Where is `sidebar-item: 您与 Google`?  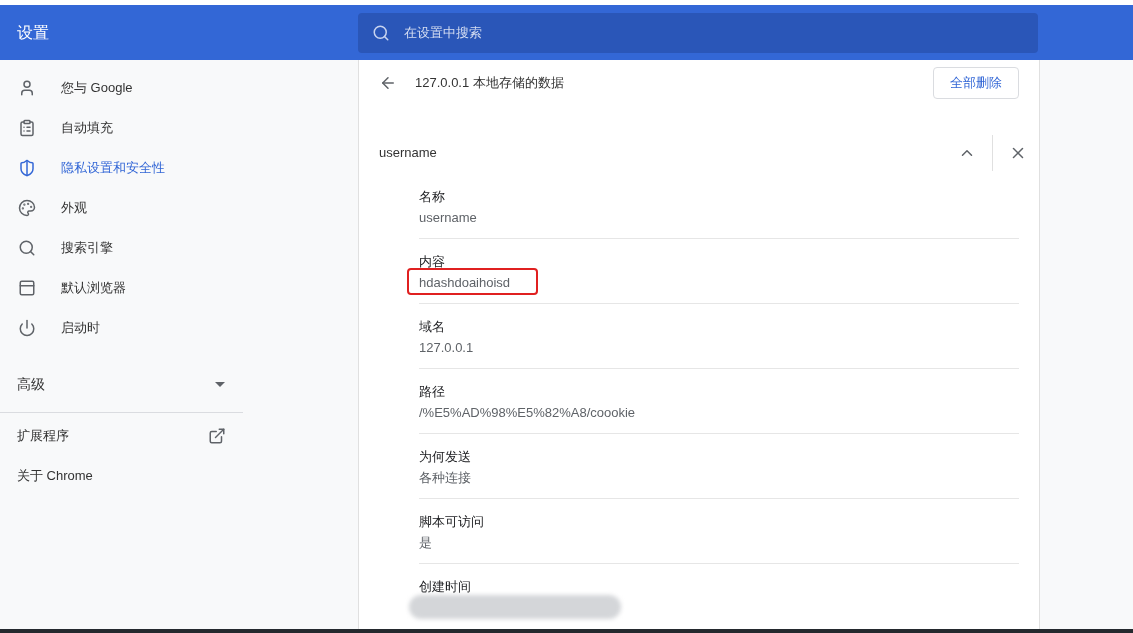
sidebar-item: 您与 Google is located at coordinates (179, 88).